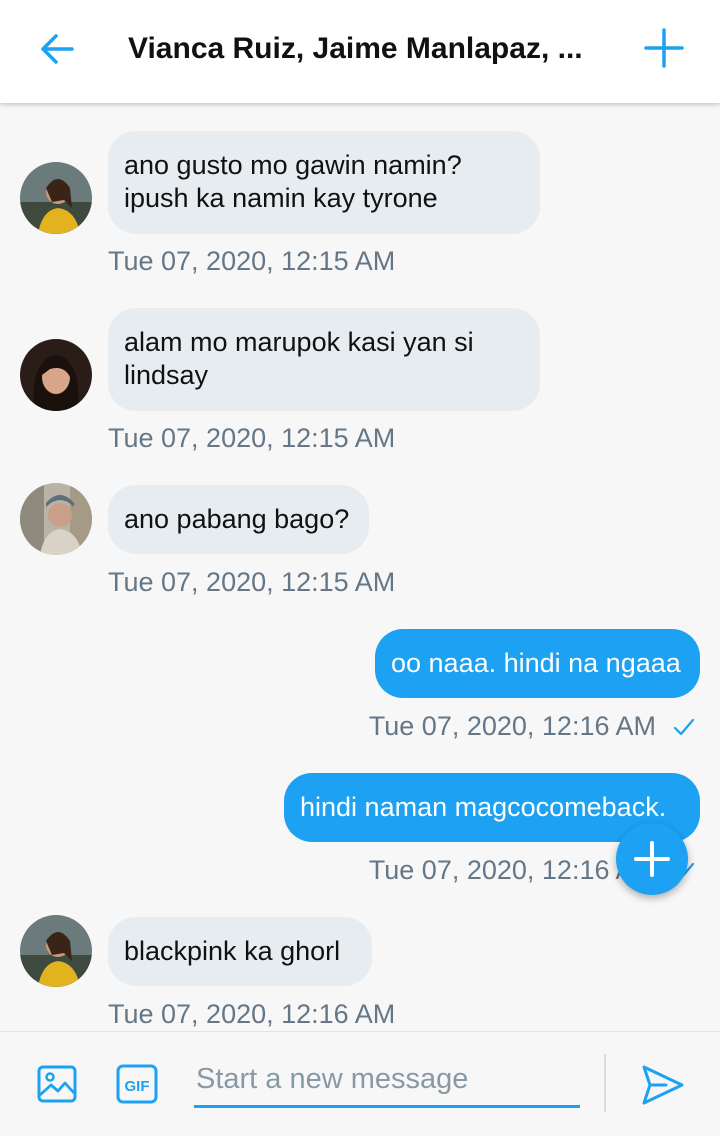  I want to click on message-bubble-outgoing: oo naaa. hindi na ngaaa, so click(537, 663).